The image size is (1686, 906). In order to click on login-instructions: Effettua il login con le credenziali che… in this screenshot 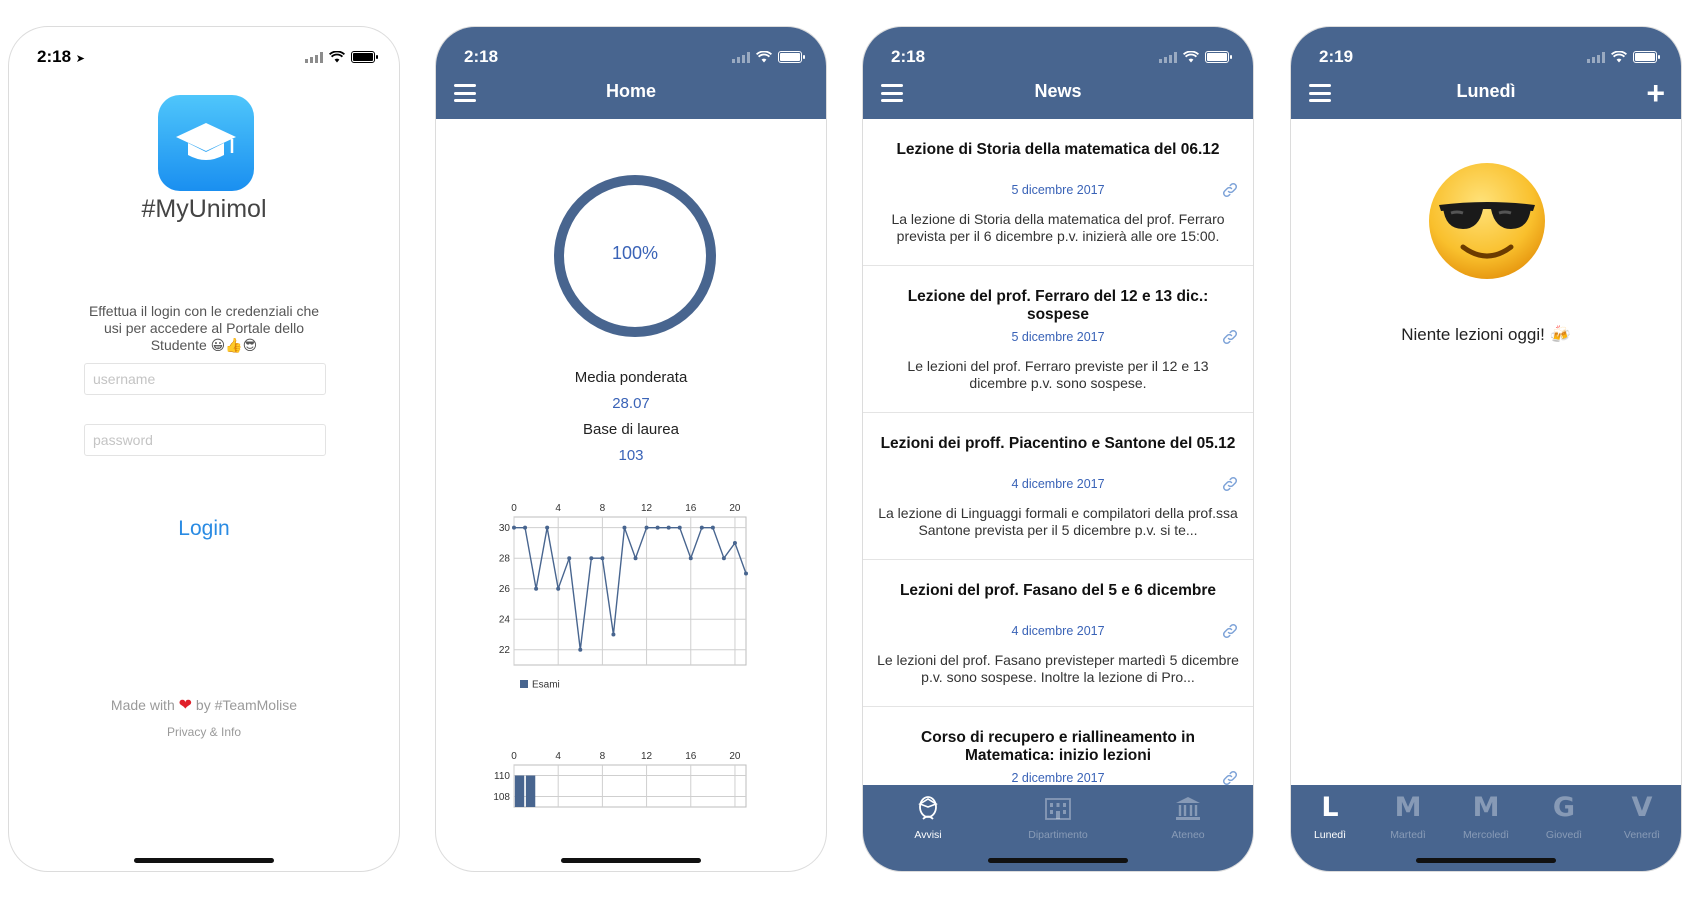, I will do `click(204, 328)`.